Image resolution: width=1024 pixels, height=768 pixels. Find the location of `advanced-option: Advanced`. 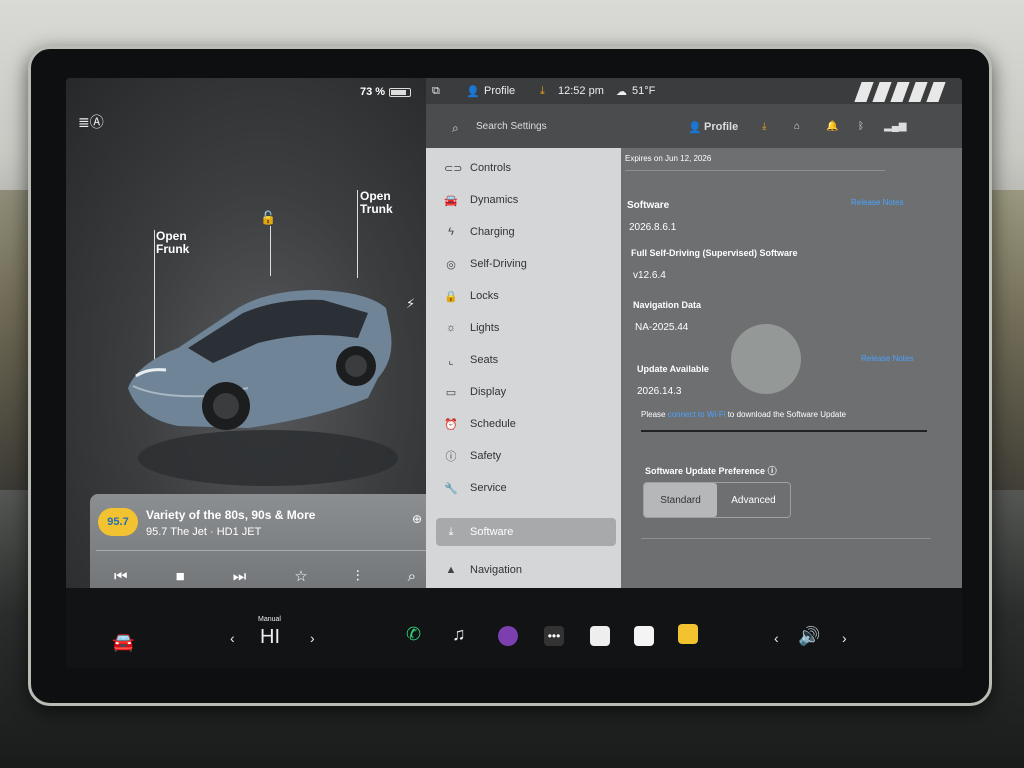

advanced-option: Advanced is located at coordinates (753, 500).